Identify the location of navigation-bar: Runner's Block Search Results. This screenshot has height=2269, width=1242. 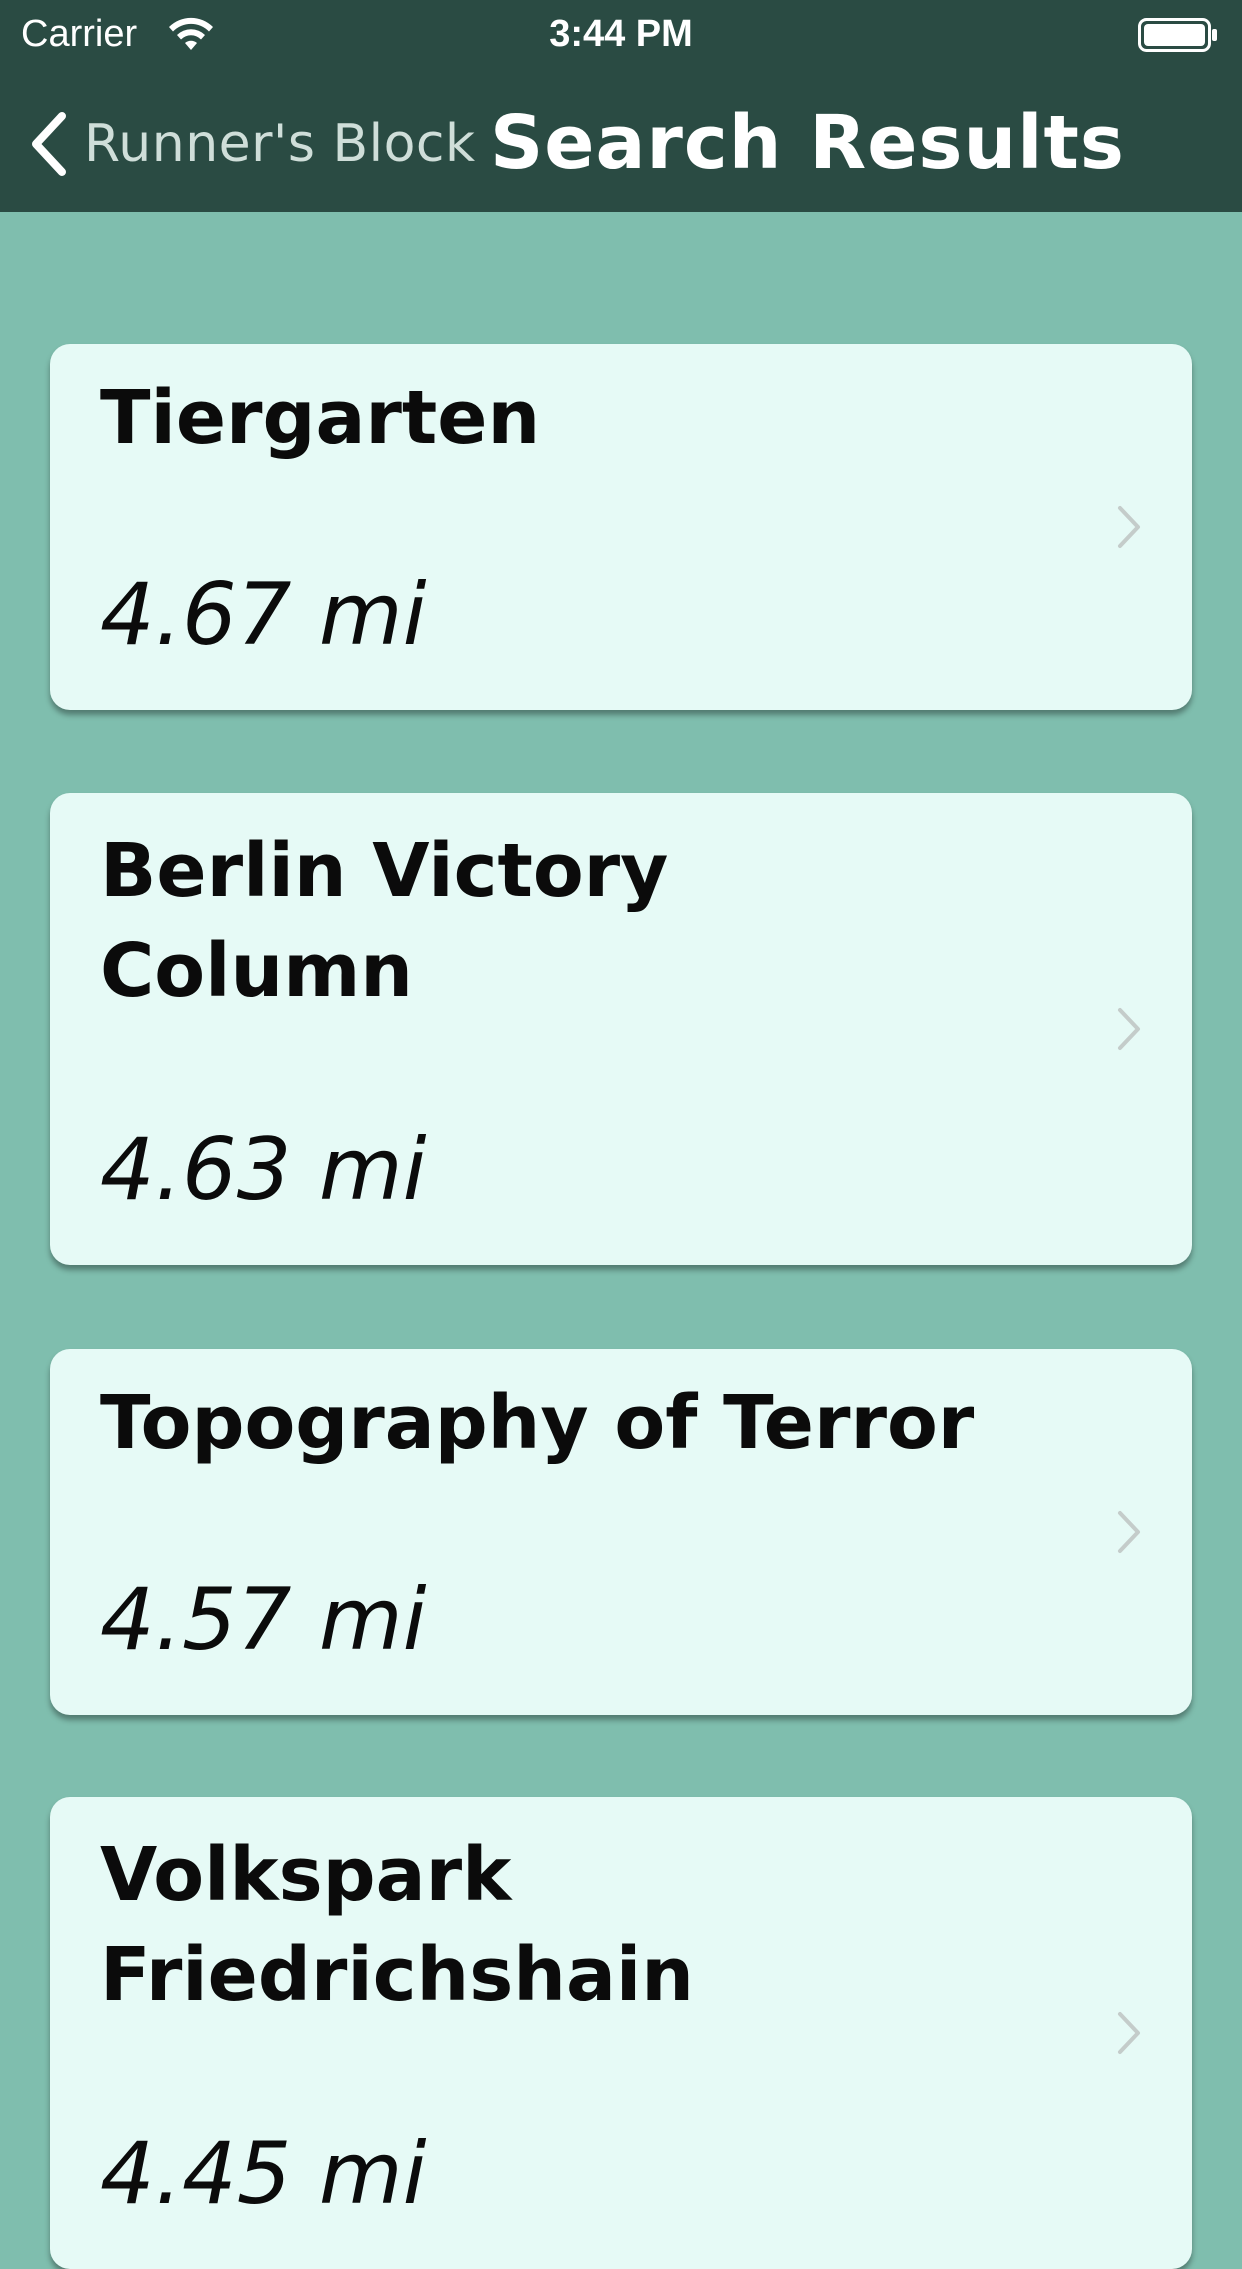
(621, 139).